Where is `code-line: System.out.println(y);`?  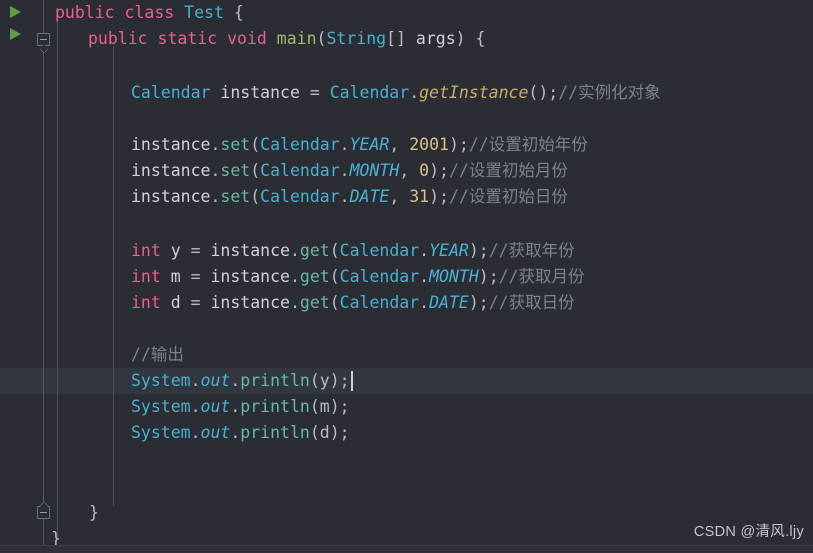
code-line: System.out.println(y); is located at coordinates (175, 381).